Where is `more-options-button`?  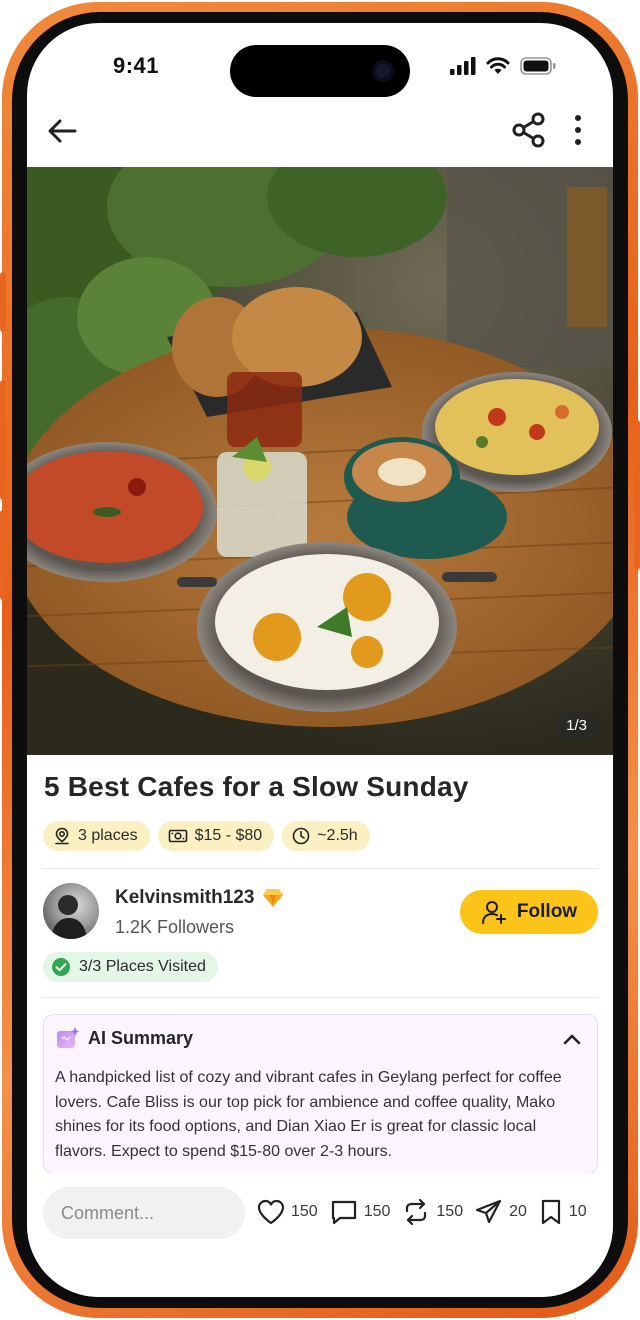 more-options-button is located at coordinates (578, 131).